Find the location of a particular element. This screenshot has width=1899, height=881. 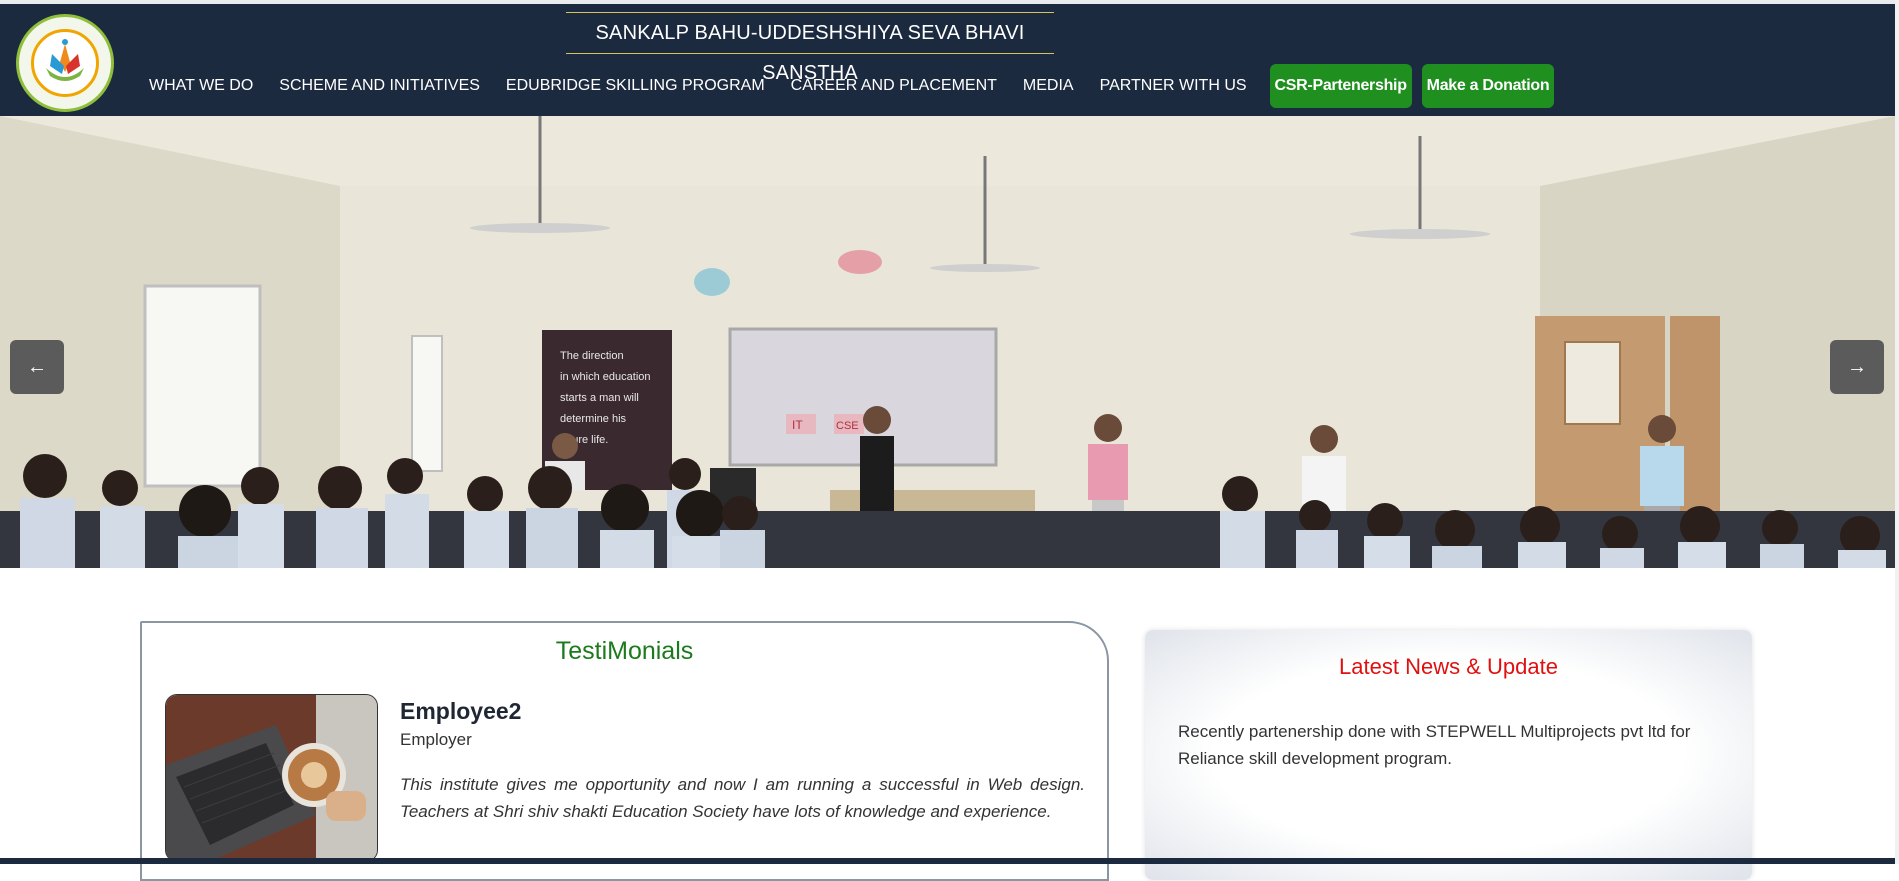

poster-line-1: The direction is located at coordinates (592, 356).